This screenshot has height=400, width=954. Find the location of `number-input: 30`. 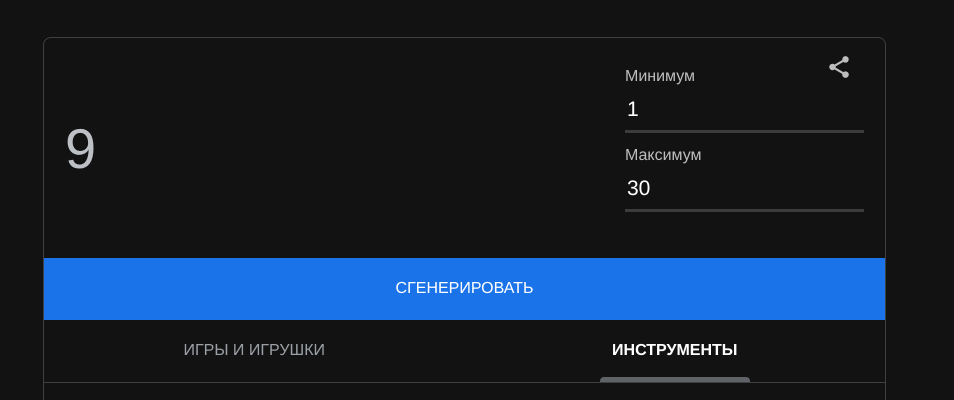

number-input: 30 is located at coordinates (744, 189).